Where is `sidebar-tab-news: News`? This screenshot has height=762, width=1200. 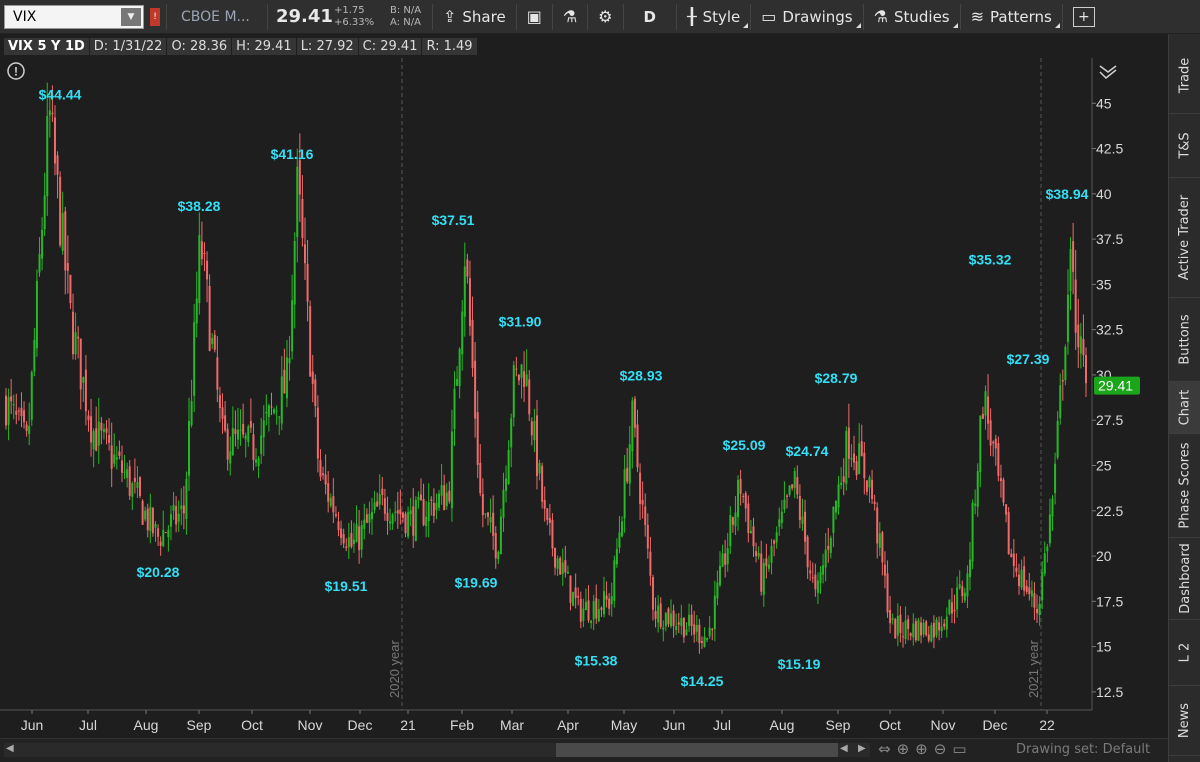 sidebar-tab-news: News is located at coordinates (1184, 721).